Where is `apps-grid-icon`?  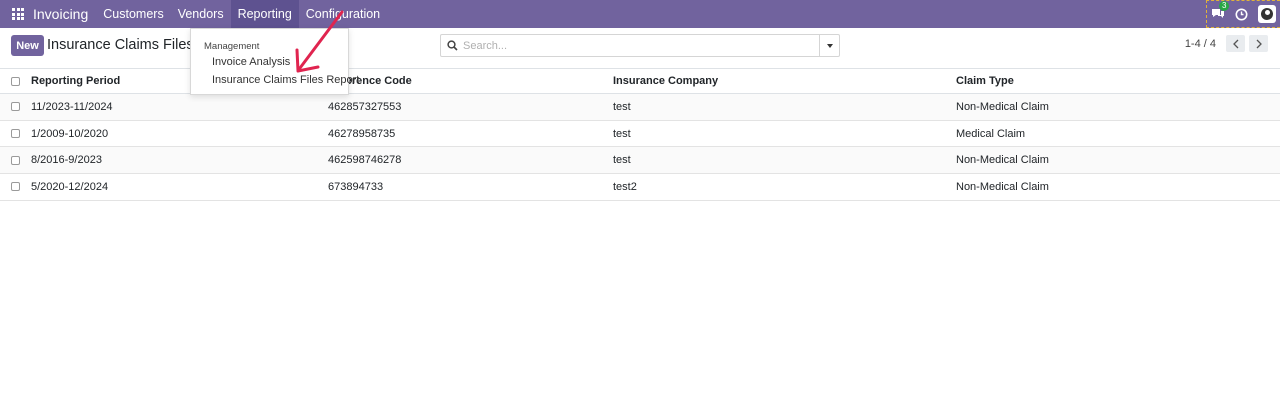
apps-grid-icon is located at coordinates (18, 14).